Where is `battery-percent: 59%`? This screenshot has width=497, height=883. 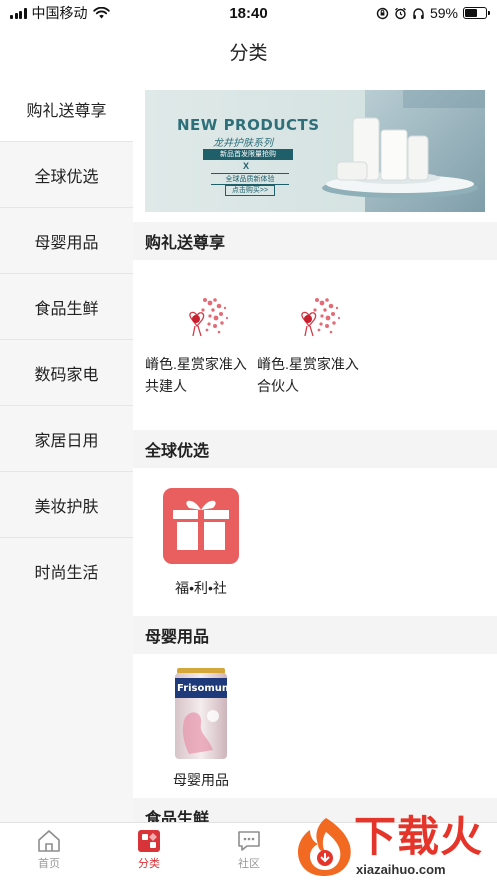 battery-percent: 59% is located at coordinates (443, 13).